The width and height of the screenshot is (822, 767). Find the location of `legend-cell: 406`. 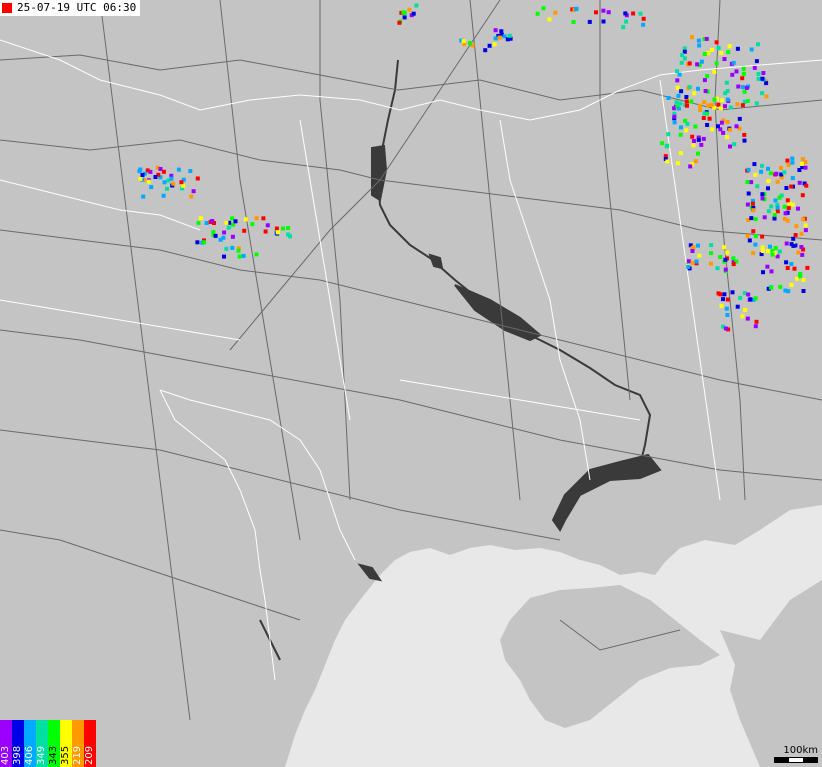

legend-cell: 406 is located at coordinates (30, 743).